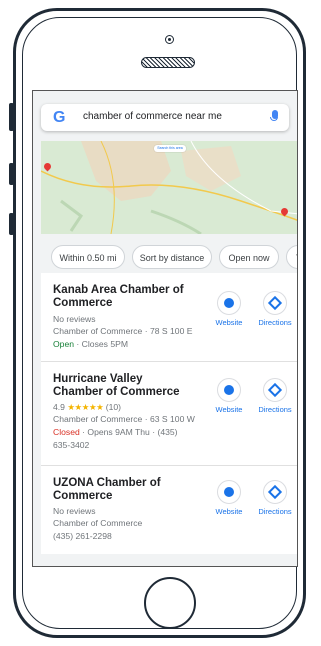  What do you see at coordinates (123, 490) in the screenshot?
I see `result-title: UZONA Chamber of Commerce` at bounding box center [123, 490].